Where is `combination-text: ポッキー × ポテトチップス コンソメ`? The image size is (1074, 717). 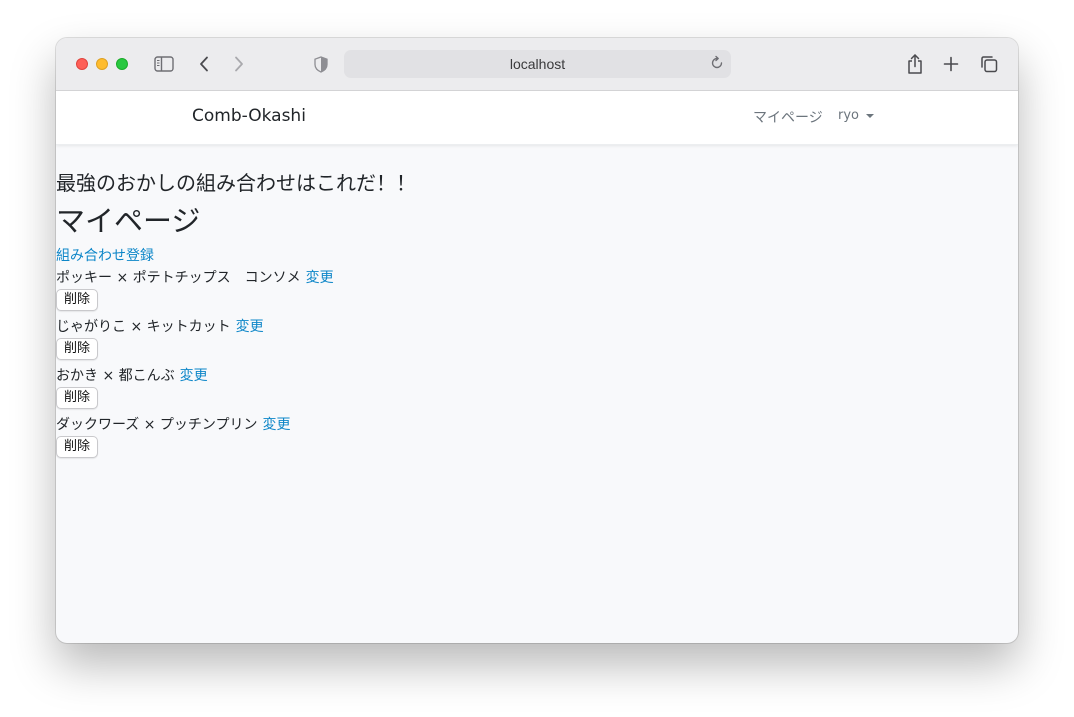
combination-text: ポッキー × ポテトチップス コンソメ is located at coordinates (178, 278).